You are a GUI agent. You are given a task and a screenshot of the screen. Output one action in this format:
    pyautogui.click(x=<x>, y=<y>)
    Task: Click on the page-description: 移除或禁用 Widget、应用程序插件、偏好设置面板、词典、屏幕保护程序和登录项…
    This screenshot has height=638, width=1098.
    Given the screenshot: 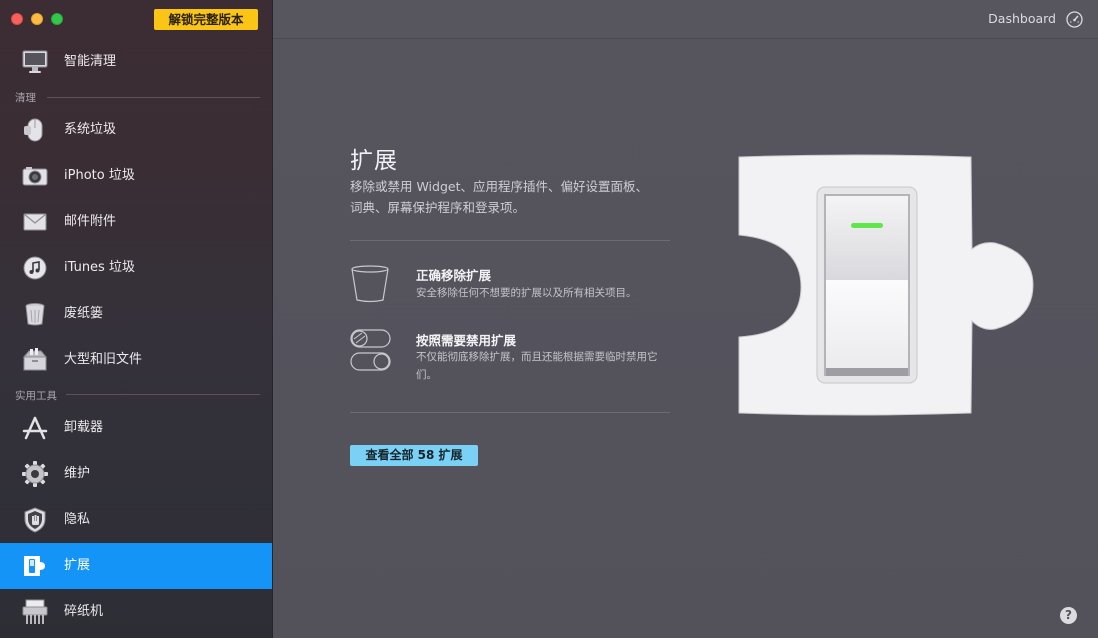 What is the action you would take?
    pyautogui.click(x=499, y=197)
    